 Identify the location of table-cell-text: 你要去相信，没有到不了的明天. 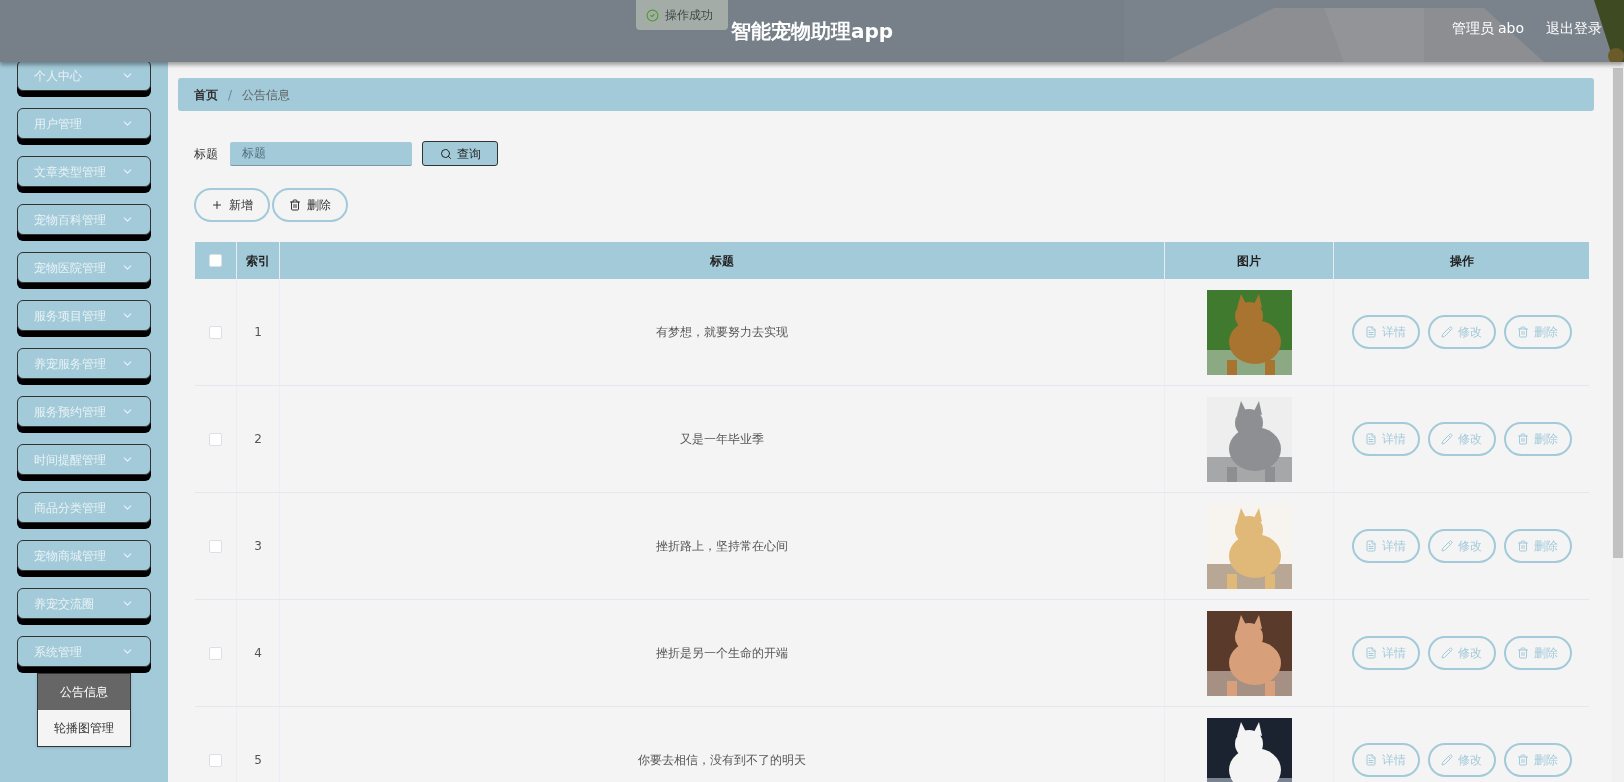
(722, 760).